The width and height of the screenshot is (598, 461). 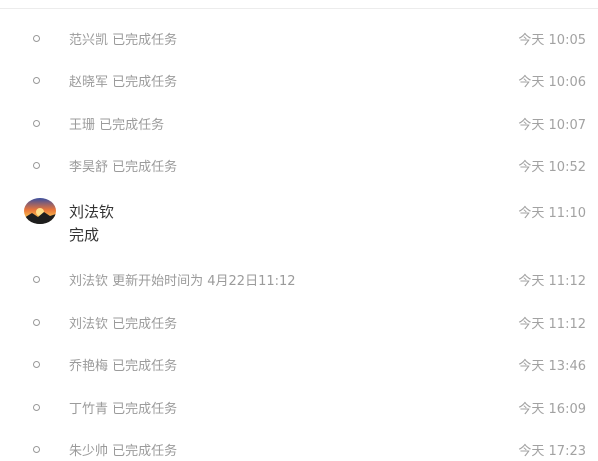 What do you see at coordinates (123, 451) in the screenshot?
I see `activity-text: 朱少帅 已完成任务` at bounding box center [123, 451].